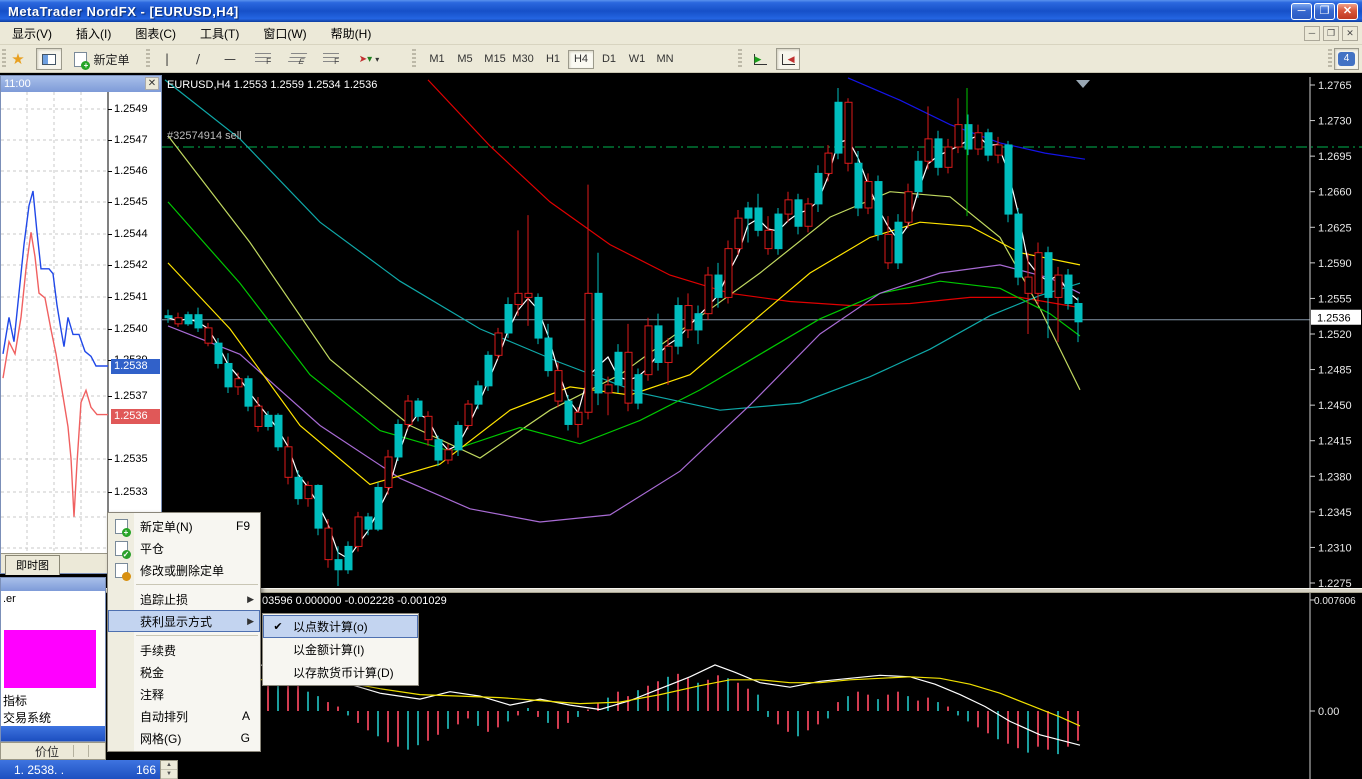  What do you see at coordinates (80, 769) in the screenshot?
I see `quote-row: 1. 2538. . 166` at bounding box center [80, 769].